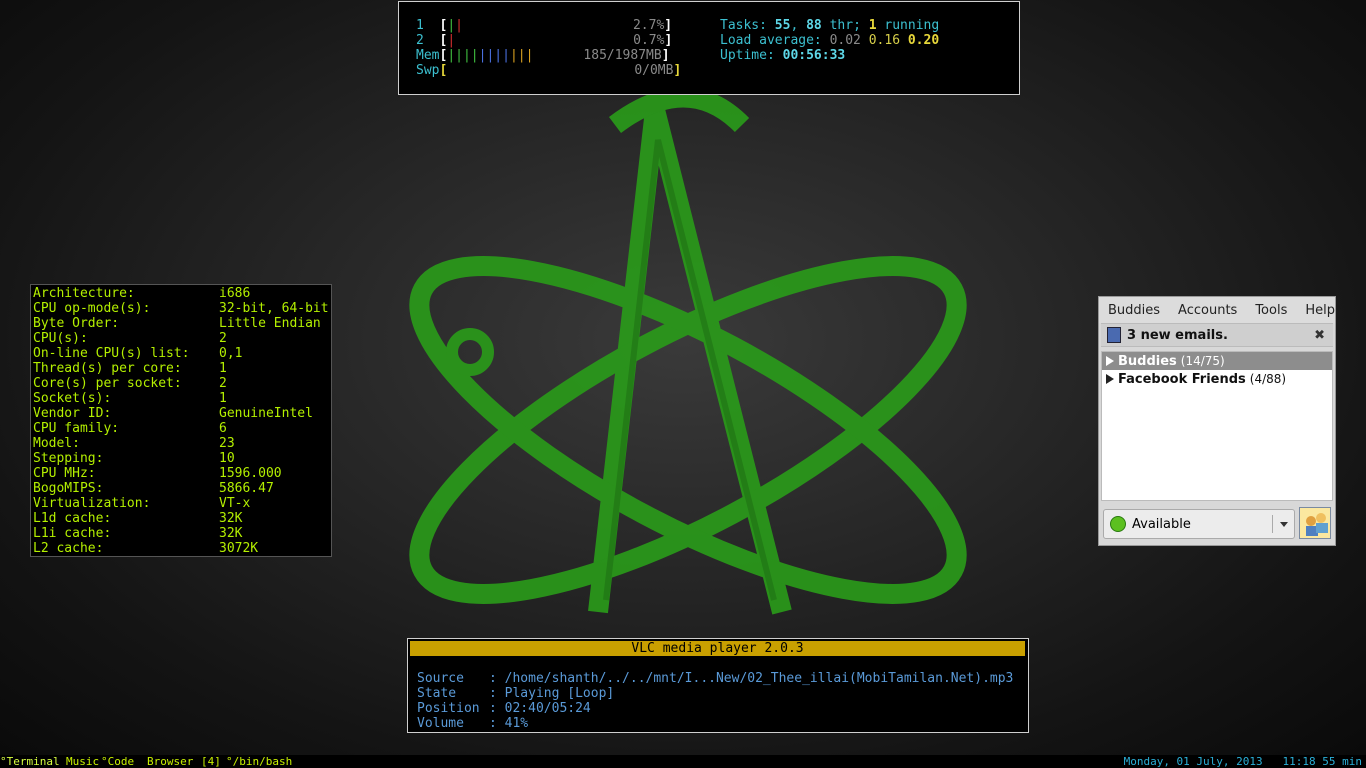  Describe the element at coordinates (235, 503) in the screenshot. I see `lscpu-value: VT-x` at that location.